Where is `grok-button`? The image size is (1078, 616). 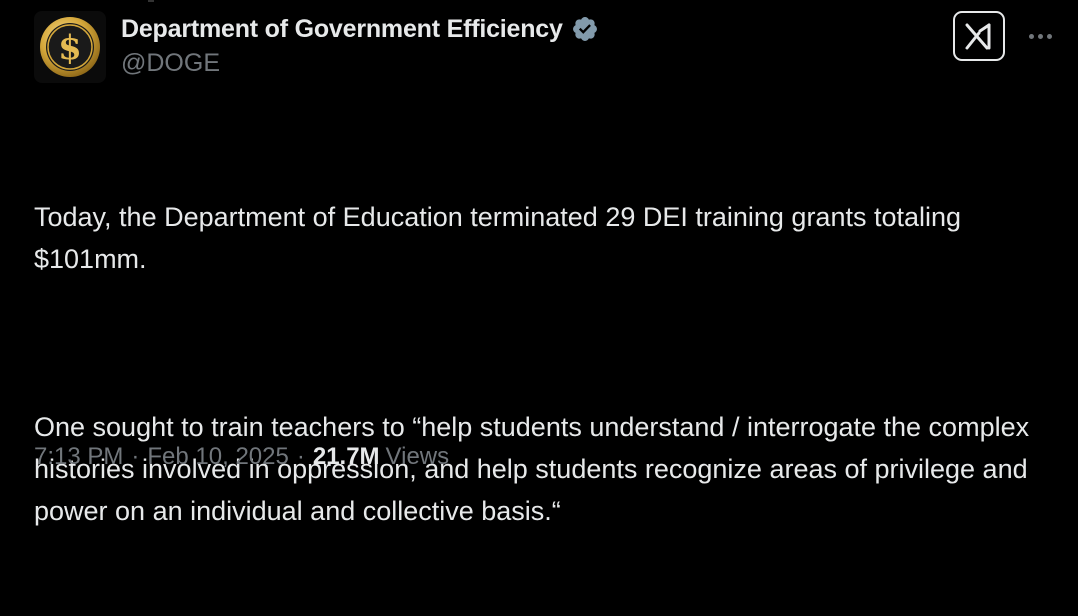
grok-button is located at coordinates (979, 36).